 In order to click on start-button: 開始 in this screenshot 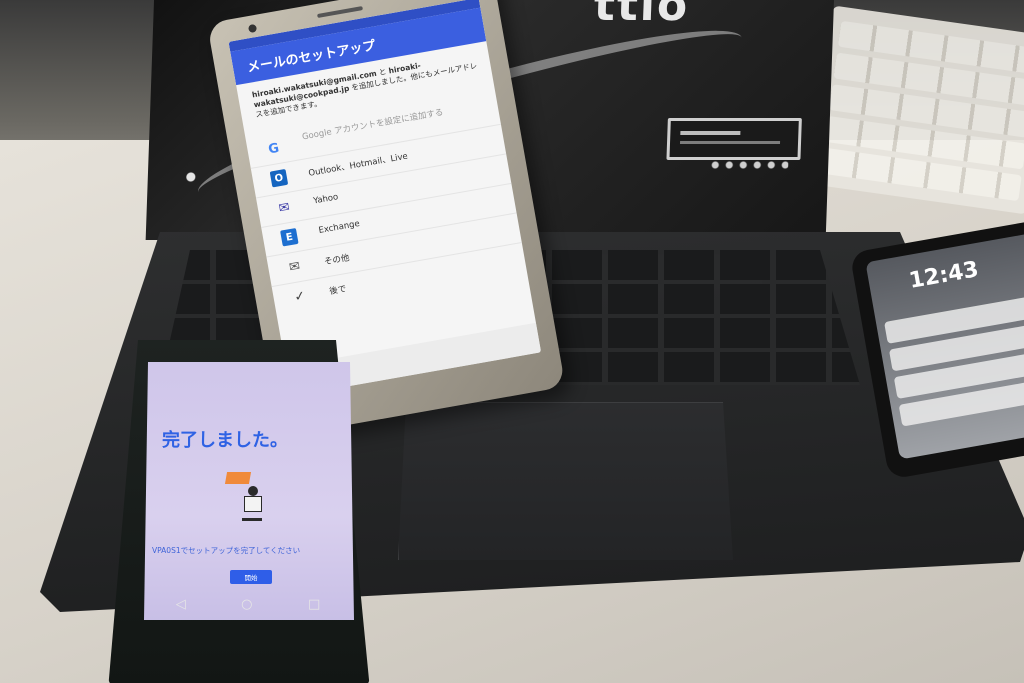, I will do `click(251, 577)`.